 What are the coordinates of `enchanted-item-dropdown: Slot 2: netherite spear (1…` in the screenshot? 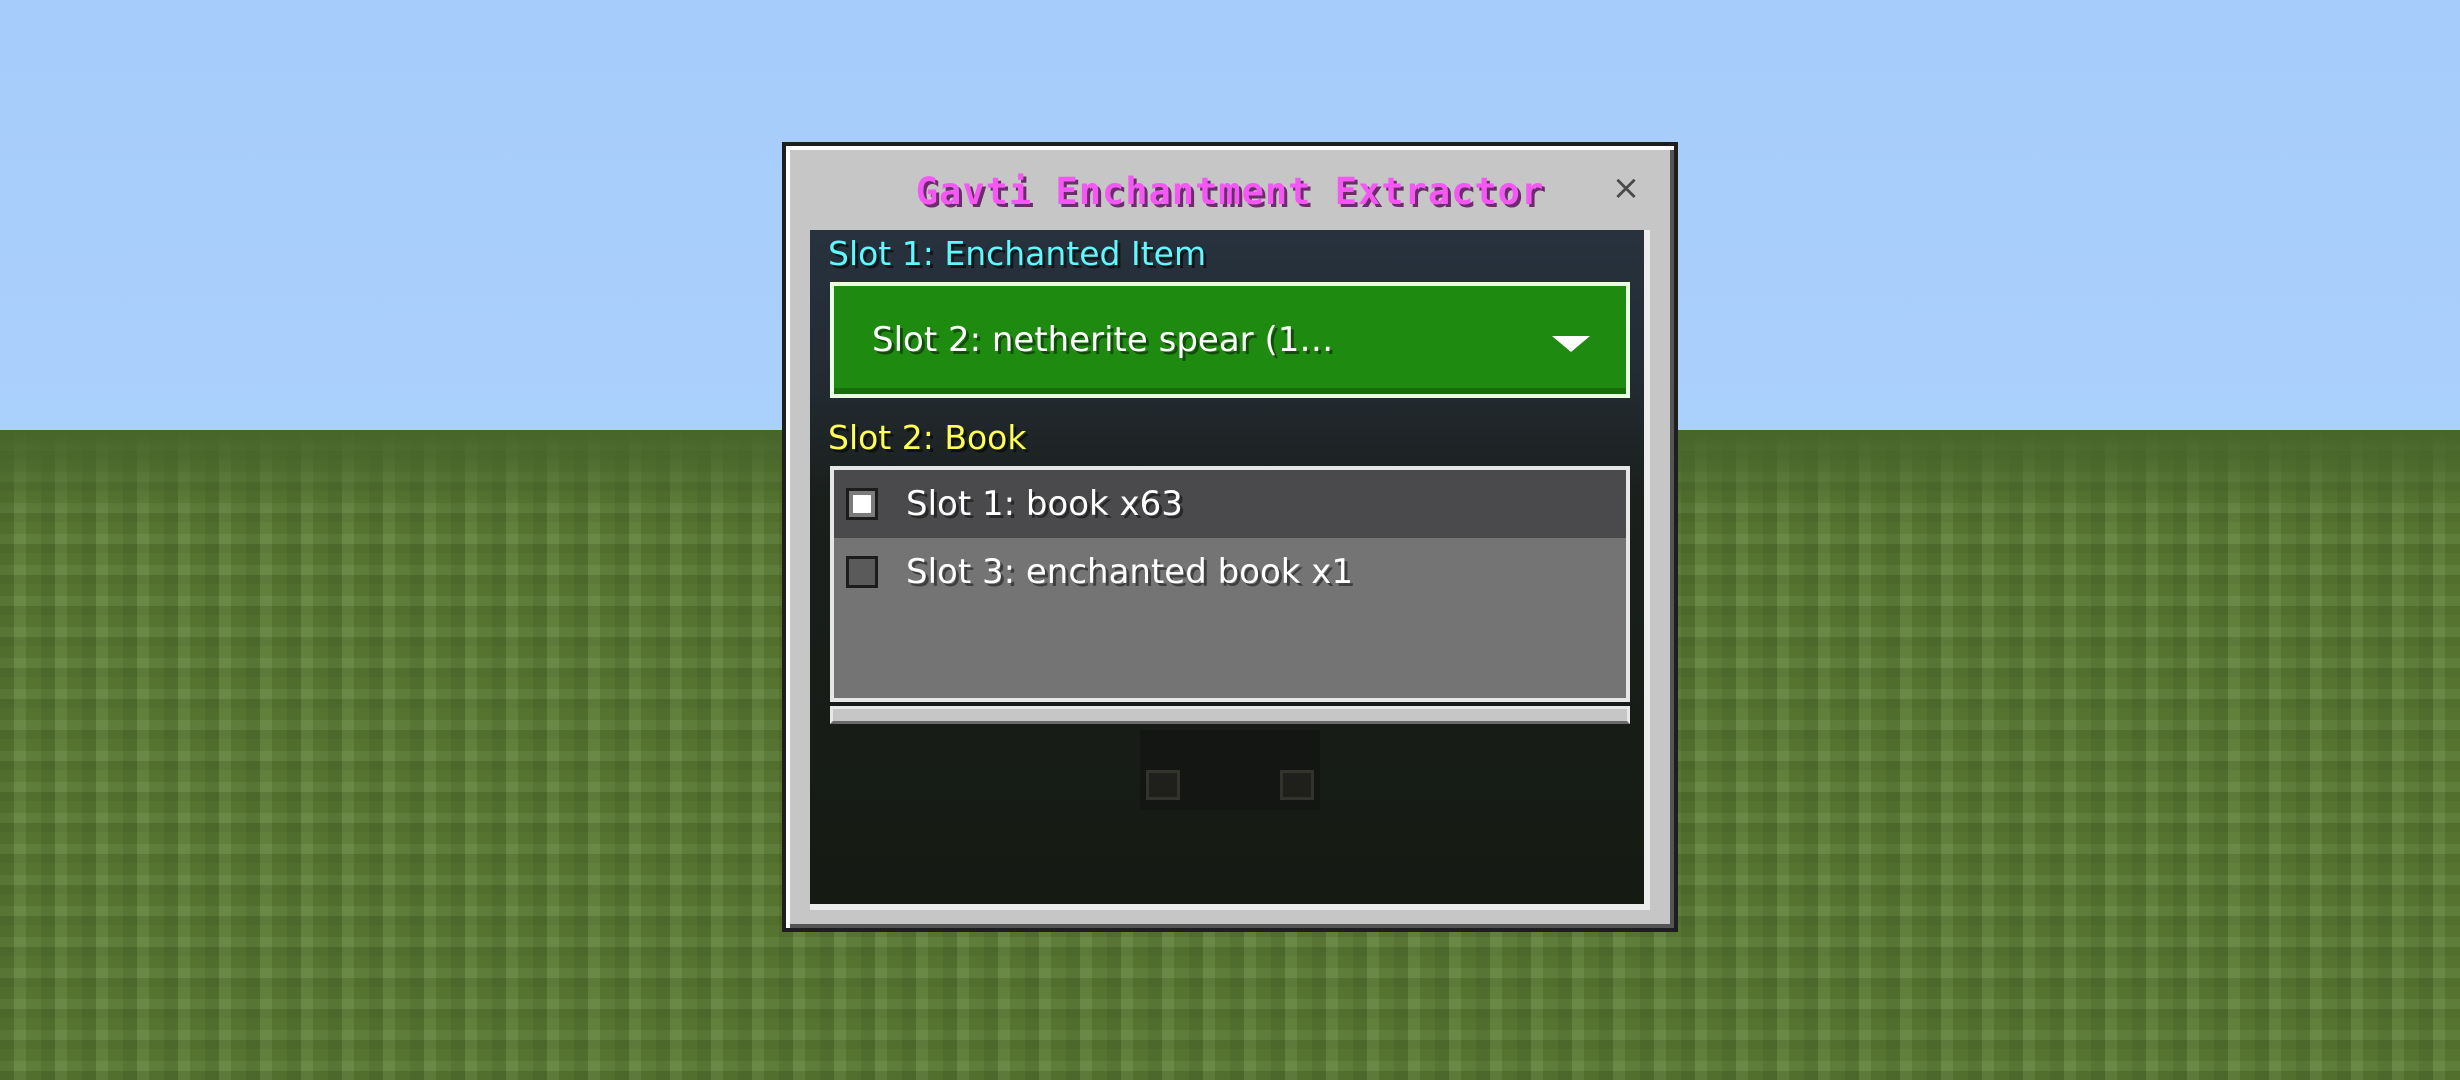 It's located at (1230, 340).